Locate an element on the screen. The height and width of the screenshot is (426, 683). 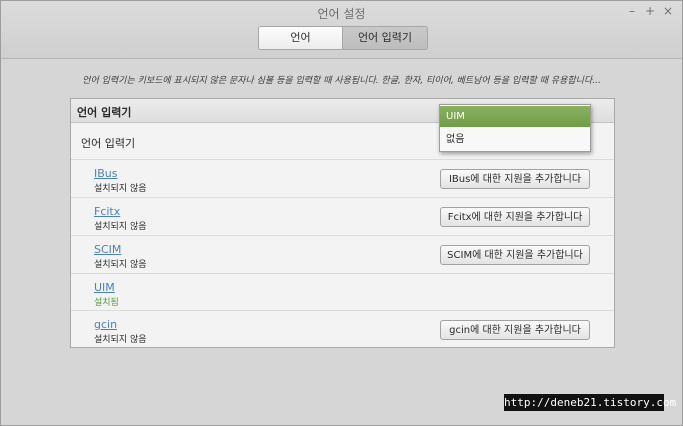
minimize-button: – is located at coordinates (632, 11).